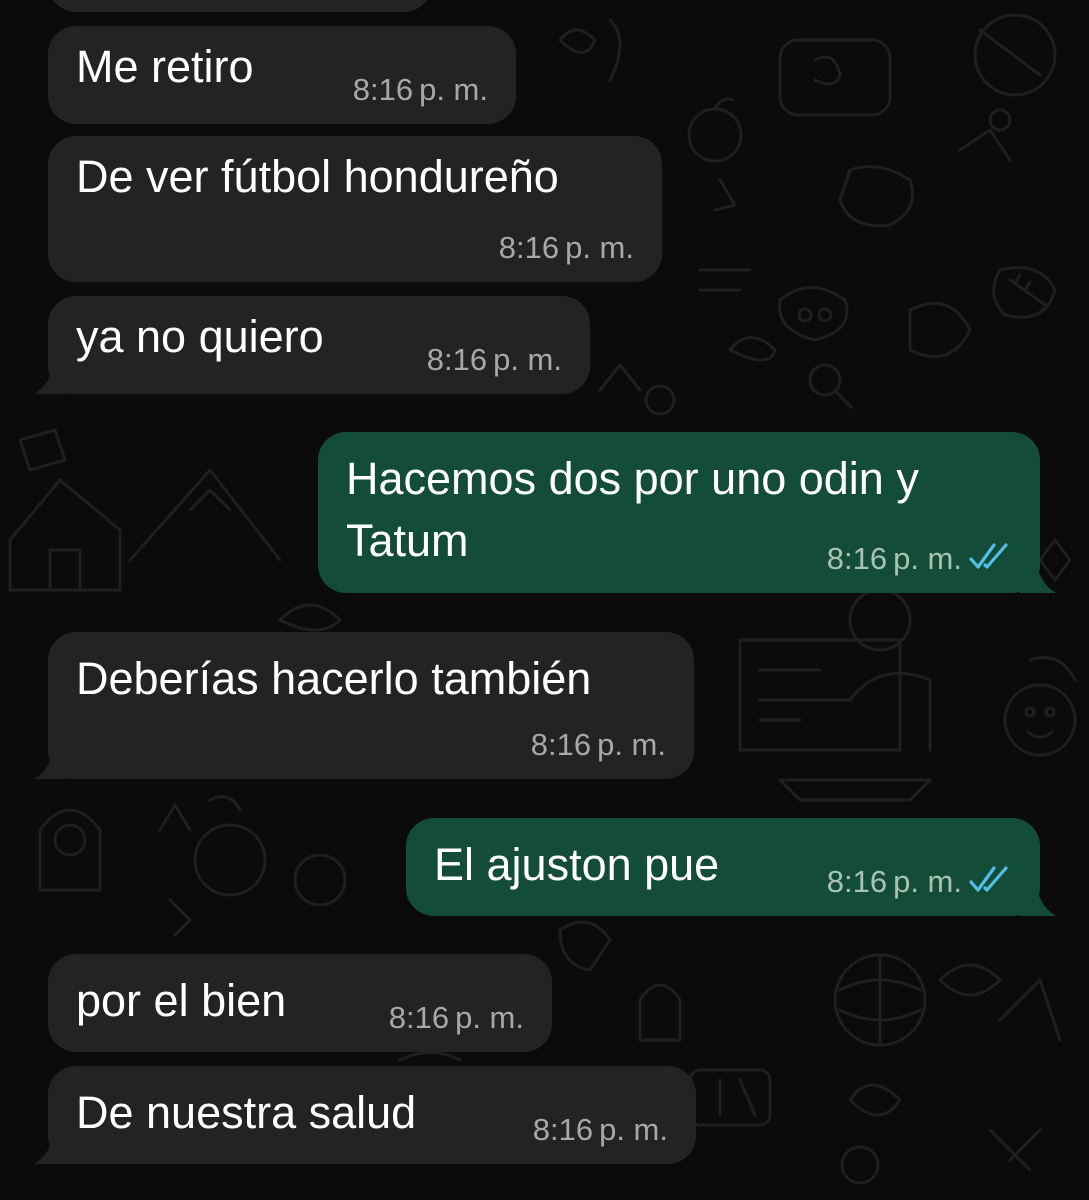  Describe the element at coordinates (577, 864) in the screenshot. I see `message-text: El ajuston pue` at that location.